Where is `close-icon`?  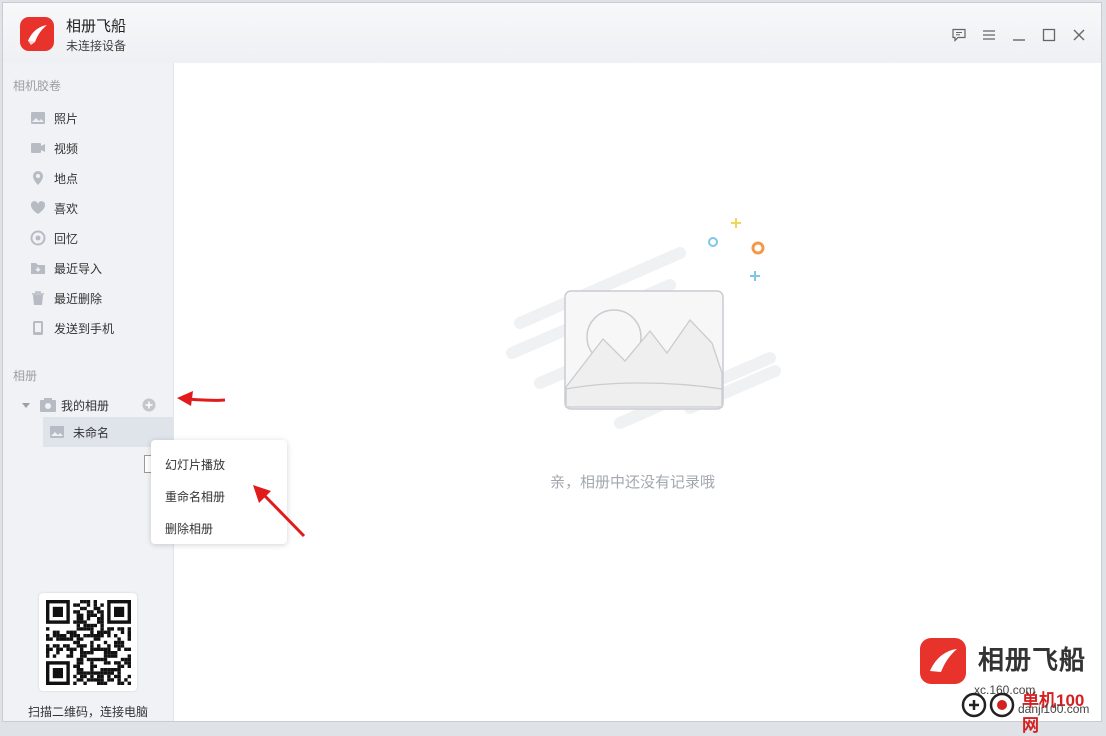
close-icon is located at coordinates (1079, 35).